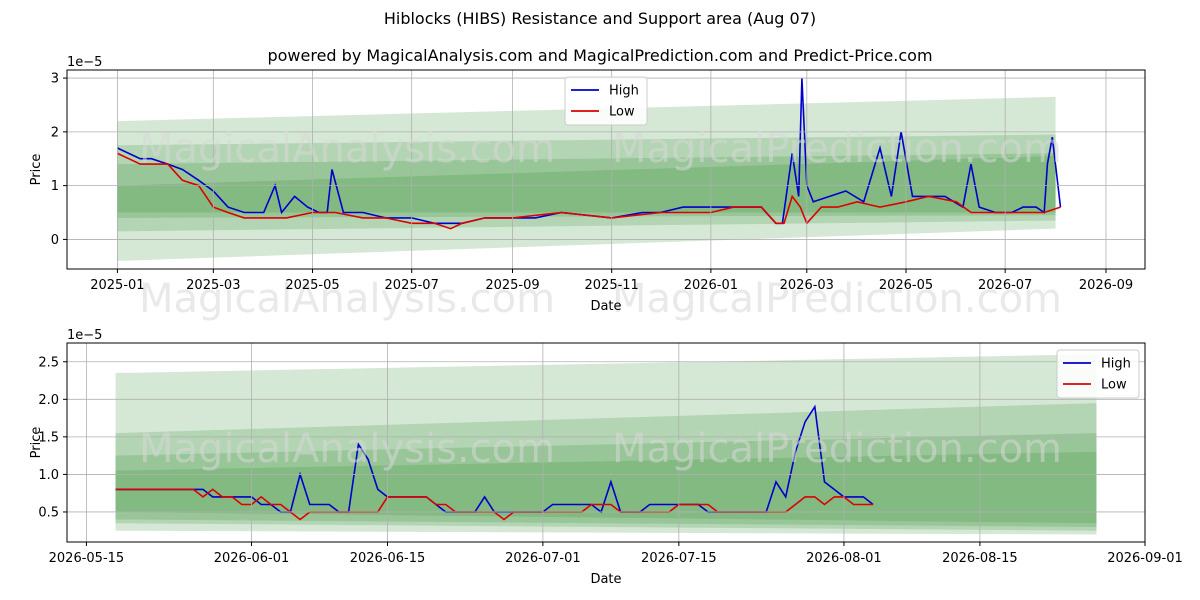  What do you see at coordinates (55, 186) in the screenshot?
I see `y-tick-label: 1` at bounding box center [55, 186].